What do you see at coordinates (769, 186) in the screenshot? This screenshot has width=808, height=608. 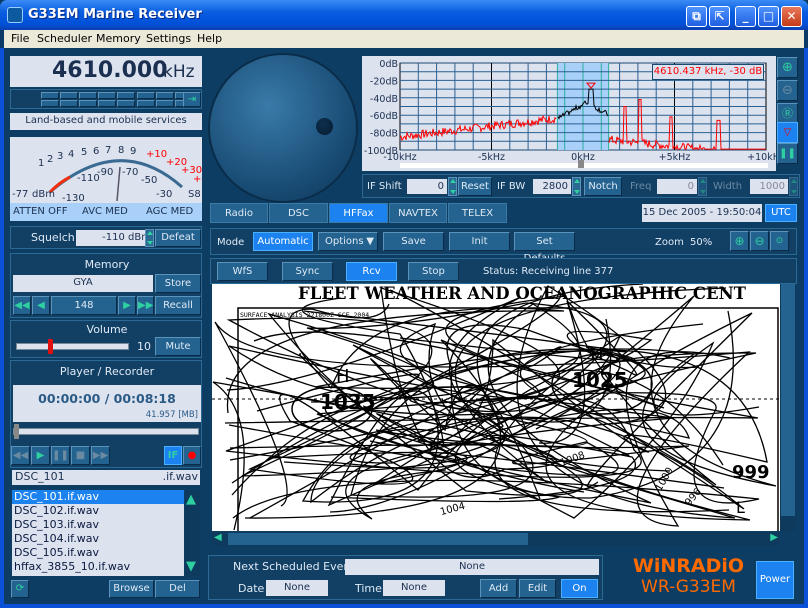 I see `notch-width-input: 1000` at bounding box center [769, 186].